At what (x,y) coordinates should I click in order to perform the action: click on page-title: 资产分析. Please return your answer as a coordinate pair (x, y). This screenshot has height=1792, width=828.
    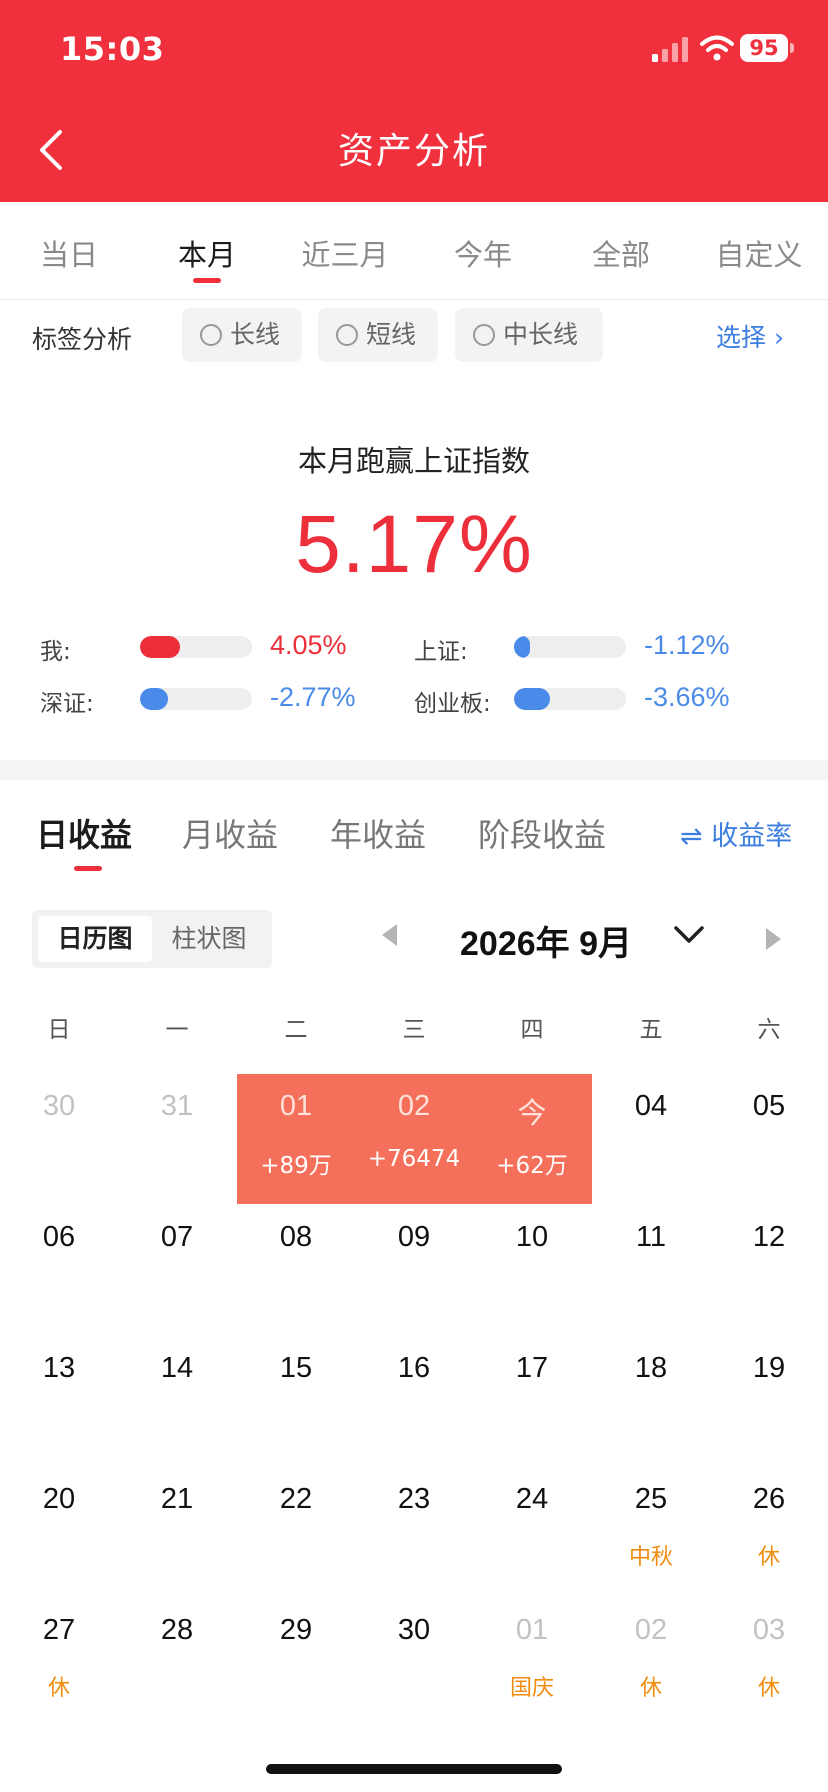
    Looking at the image, I should click on (413, 151).